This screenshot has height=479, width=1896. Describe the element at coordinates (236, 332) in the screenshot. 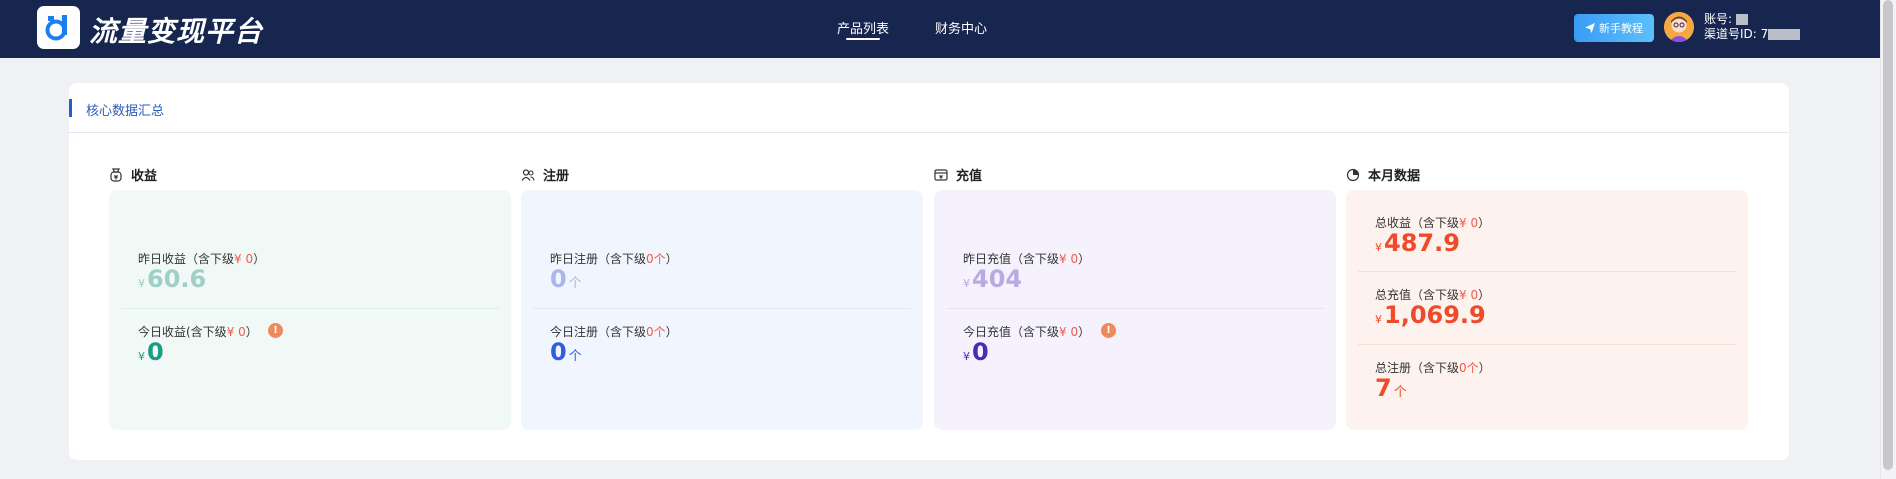

I see `today-income-sub: ¥ 0` at that location.